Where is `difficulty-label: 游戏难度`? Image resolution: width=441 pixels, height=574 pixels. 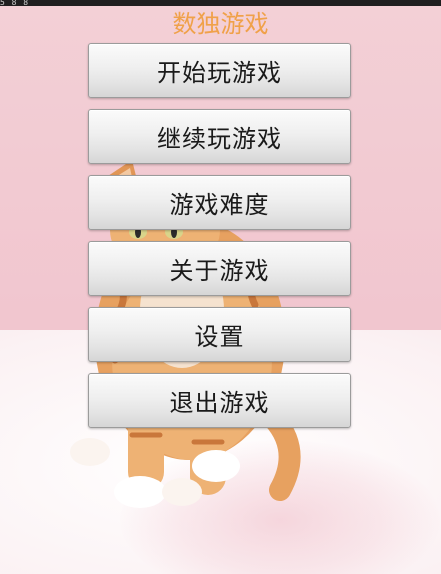 difficulty-label: 游戏难度 is located at coordinates (219, 205).